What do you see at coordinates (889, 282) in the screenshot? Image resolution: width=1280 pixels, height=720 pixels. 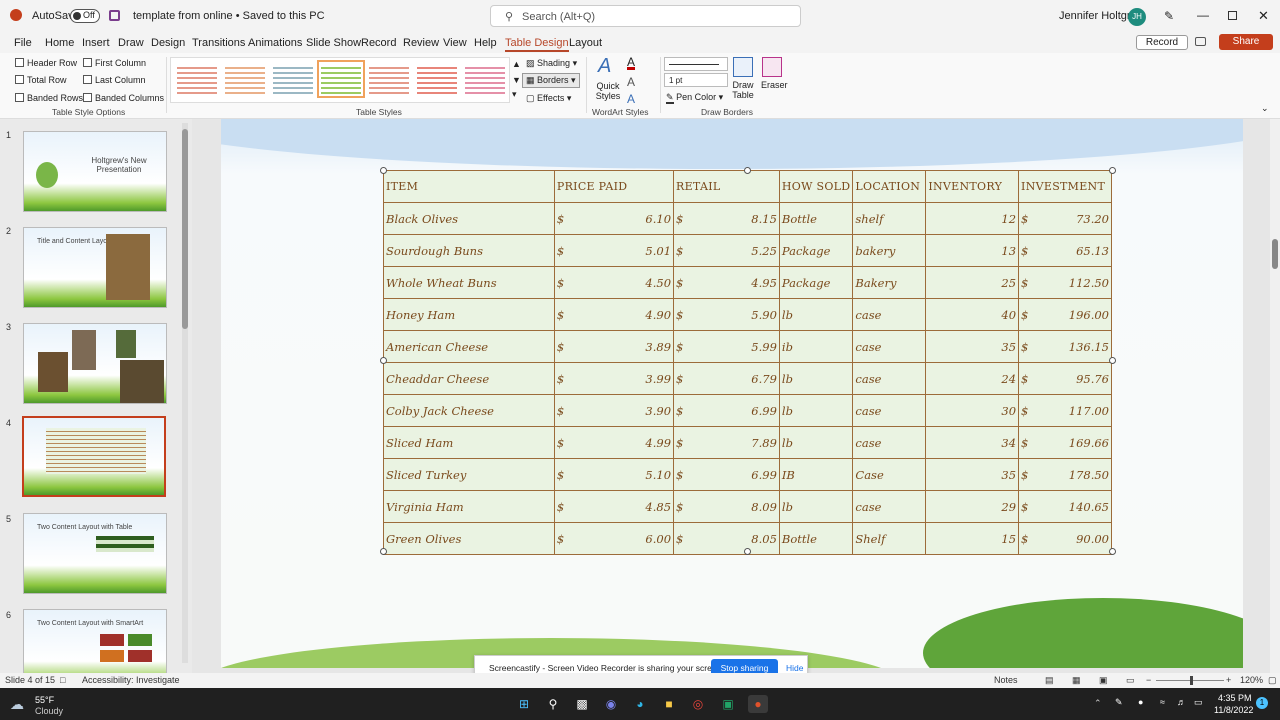 I see `table-cell: Bakery` at bounding box center [889, 282].